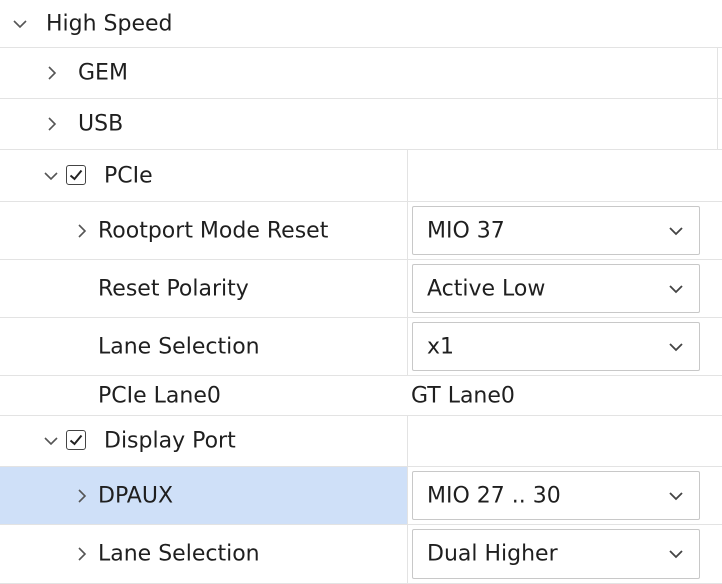  Describe the element at coordinates (136, 495) in the screenshot. I see `tree-label-dpaux: DPAUX` at that location.